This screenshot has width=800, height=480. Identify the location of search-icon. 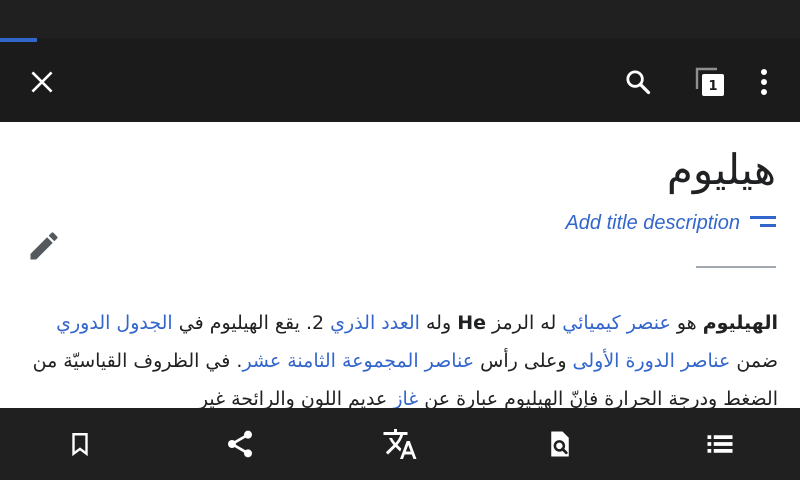
(638, 82).